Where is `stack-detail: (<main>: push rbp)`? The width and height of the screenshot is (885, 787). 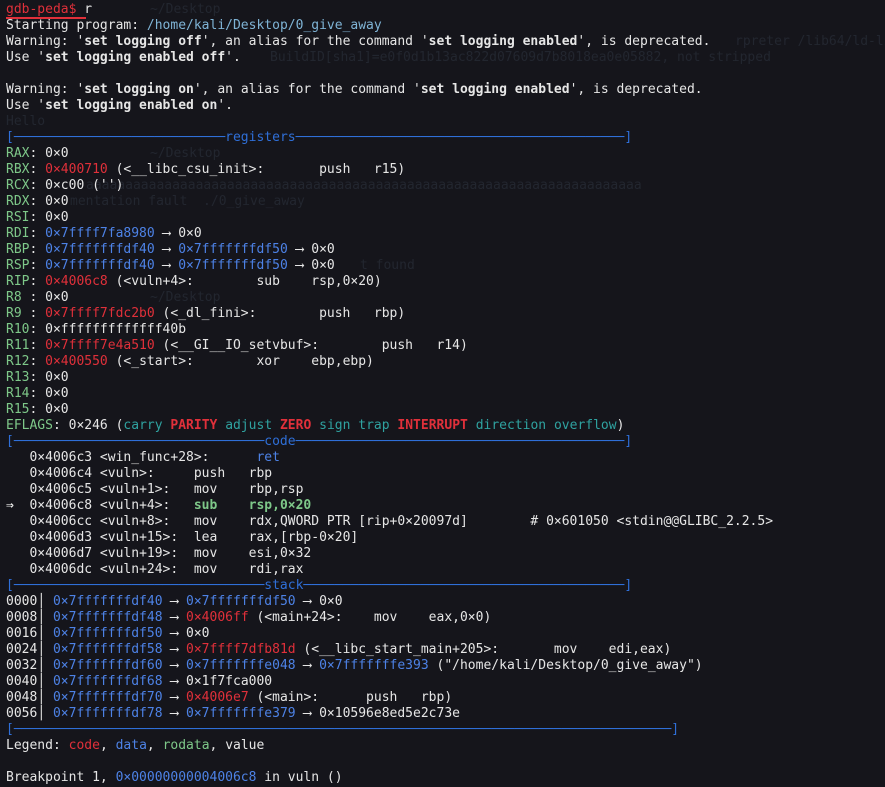 stack-detail: (<main>: push rbp) is located at coordinates (350, 697).